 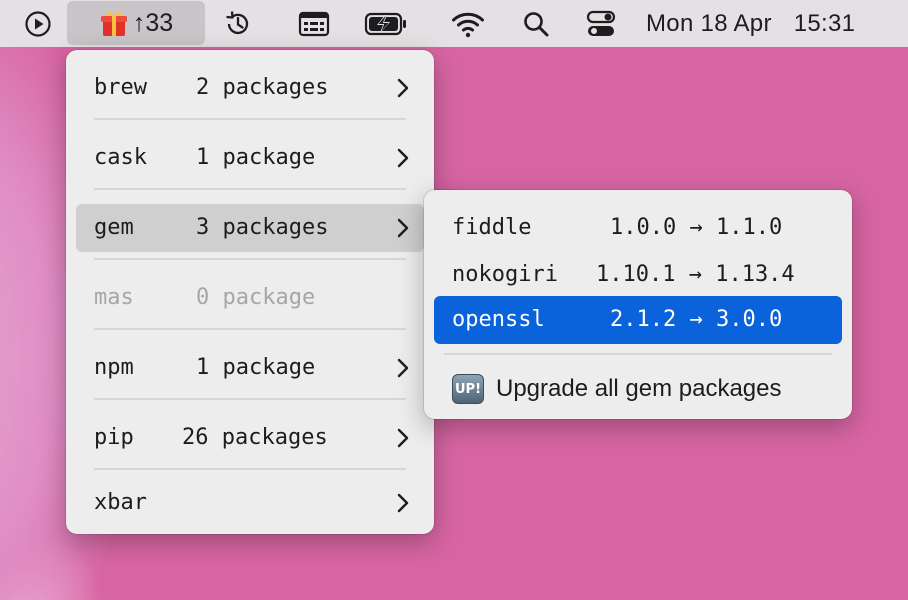 What do you see at coordinates (256, 297) in the screenshot?
I see `menu-item-count: 0 package` at bounding box center [256, 297].